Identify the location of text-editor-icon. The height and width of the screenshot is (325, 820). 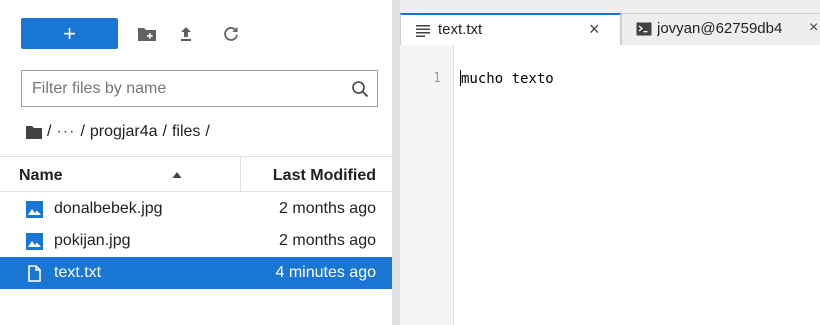
(423, 31).